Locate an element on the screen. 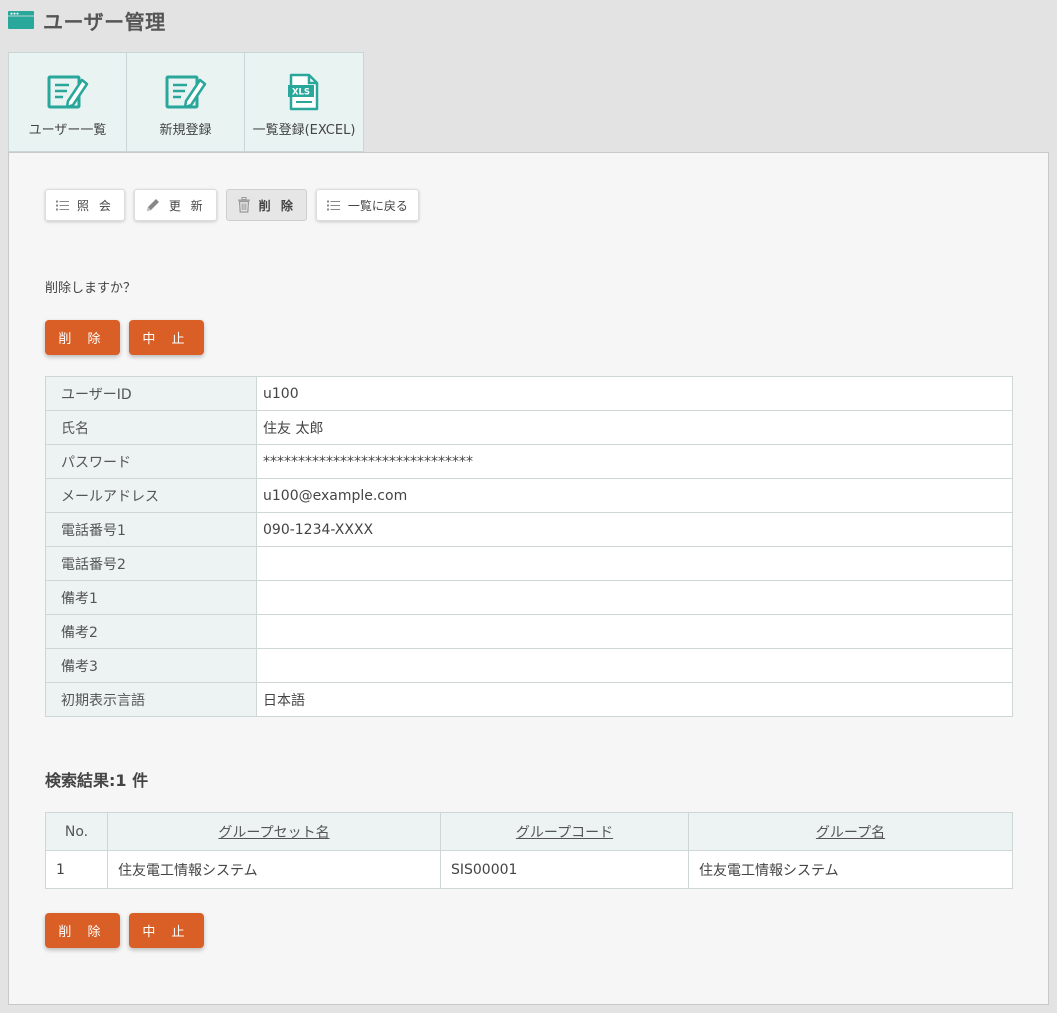  result-count-title: 検索結果:1 件 is located at coordinates (97, 780).